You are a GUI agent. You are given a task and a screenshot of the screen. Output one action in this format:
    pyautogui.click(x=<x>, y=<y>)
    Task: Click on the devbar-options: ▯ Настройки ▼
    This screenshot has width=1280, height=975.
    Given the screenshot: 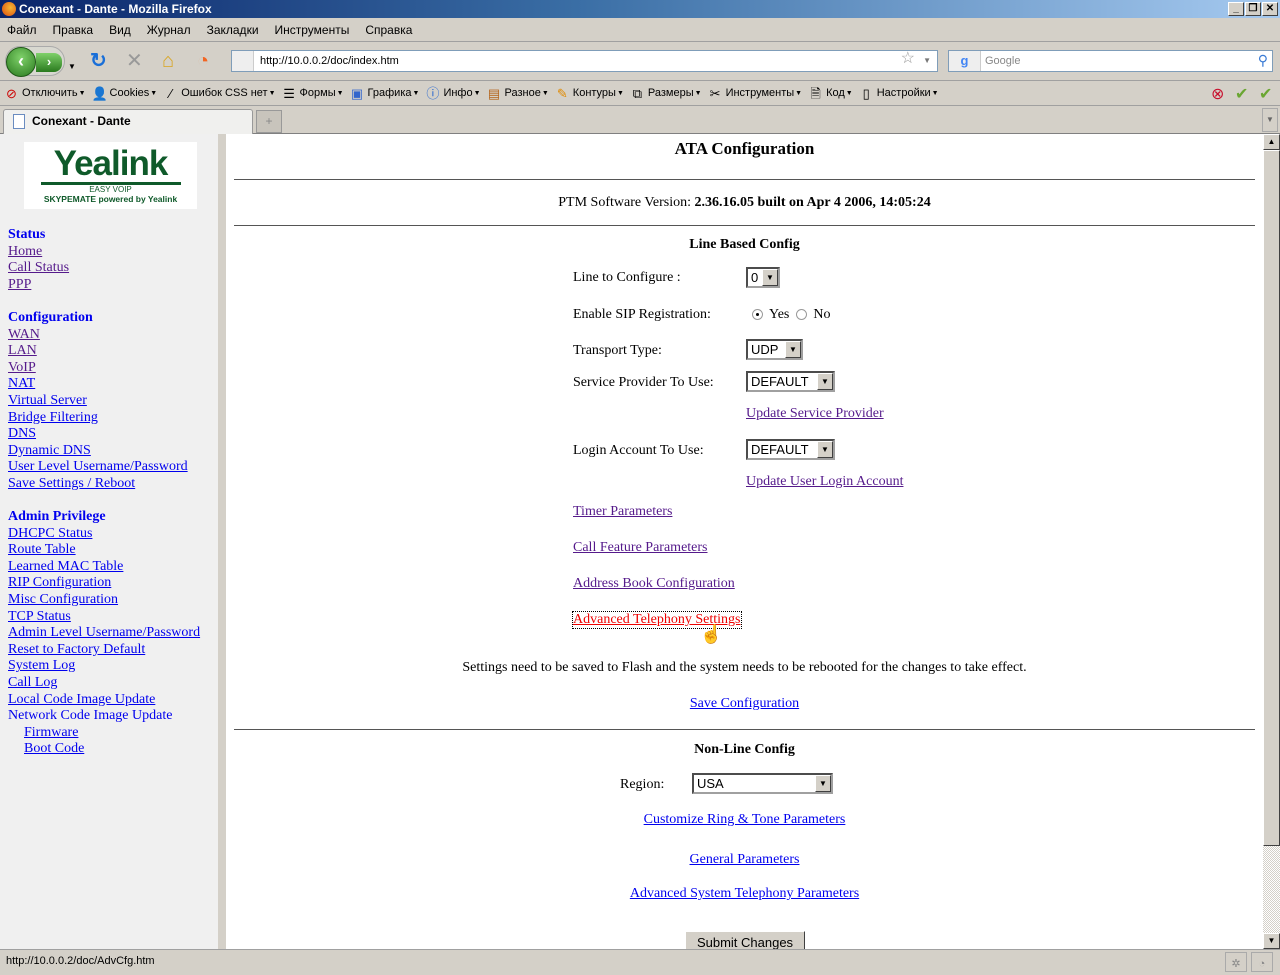 What is the action you would take?
    pyautogui.click(x=899, y=93)
    